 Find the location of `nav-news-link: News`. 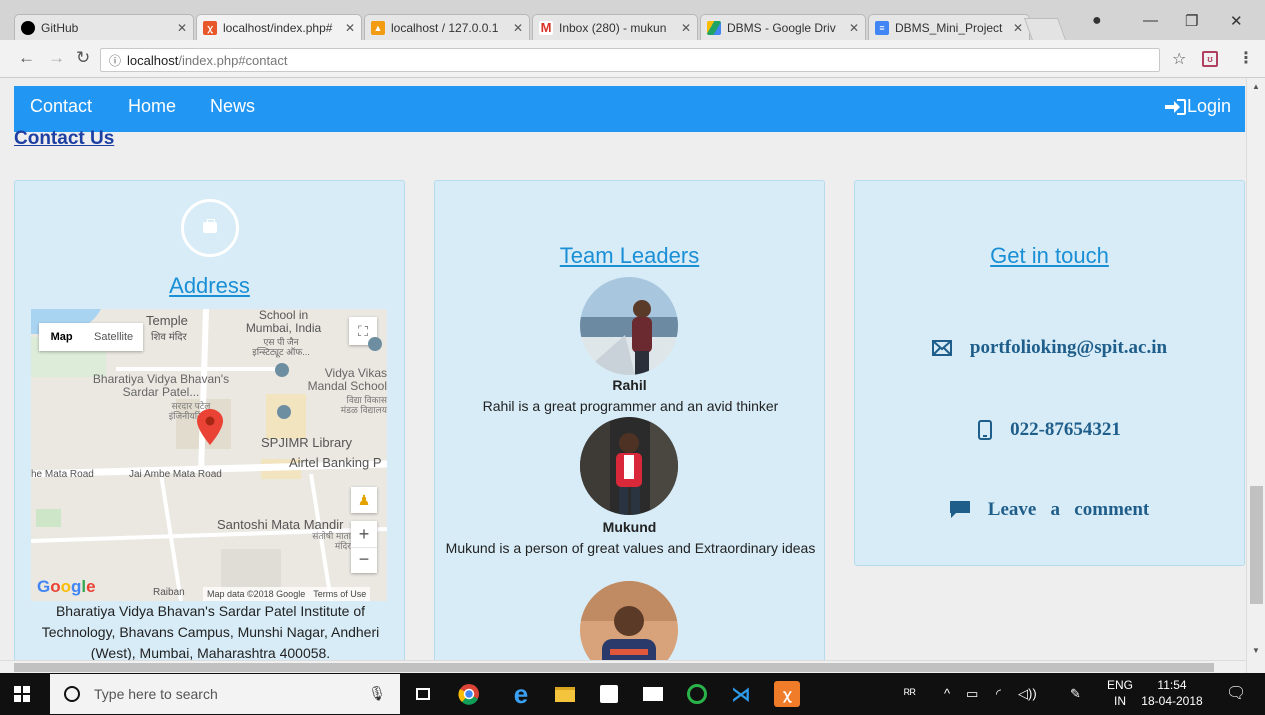

nav-news-link: News is located at coordinates (232, 106).